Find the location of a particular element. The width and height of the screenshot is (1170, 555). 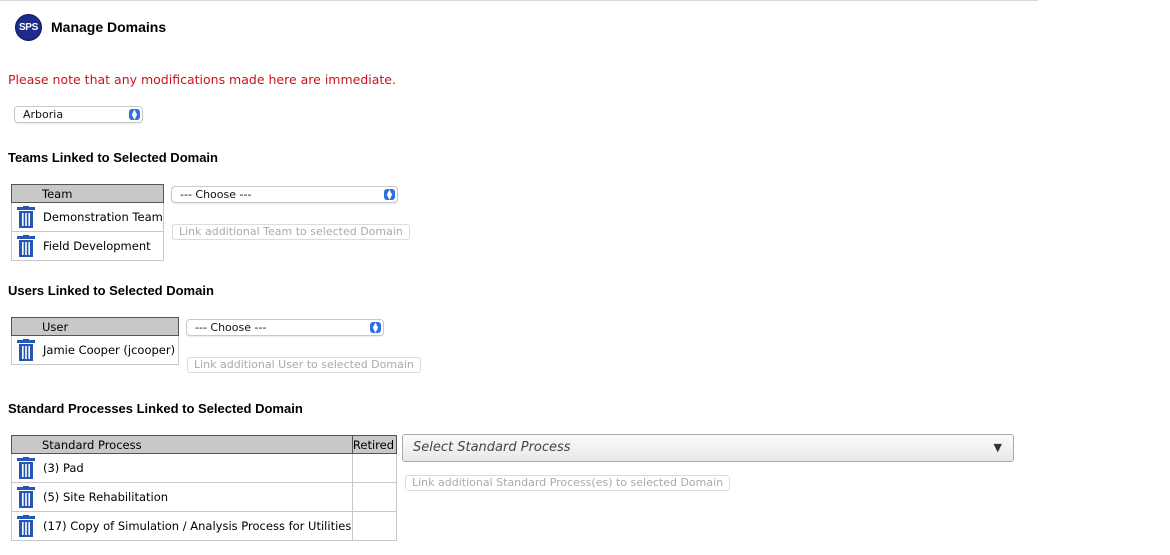

user-name: Jamie Cooper (jcooper) is located at coordinates (109, 350).